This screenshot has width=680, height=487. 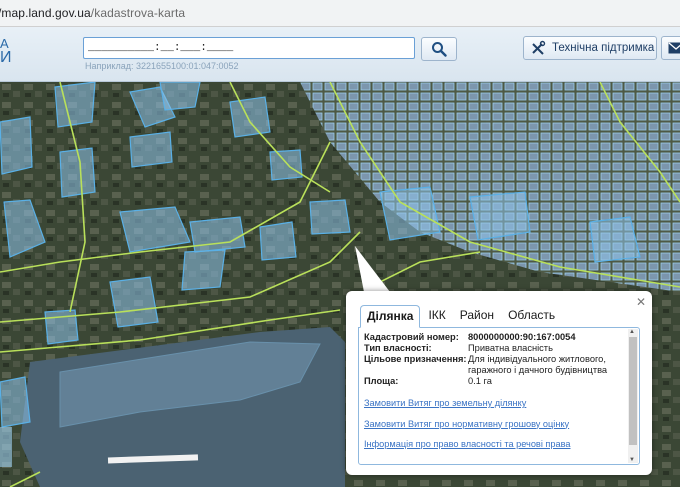 I want to click on search-hint: Наприклад: 3221655100:01:047:0052, so click(x=162, y=66).